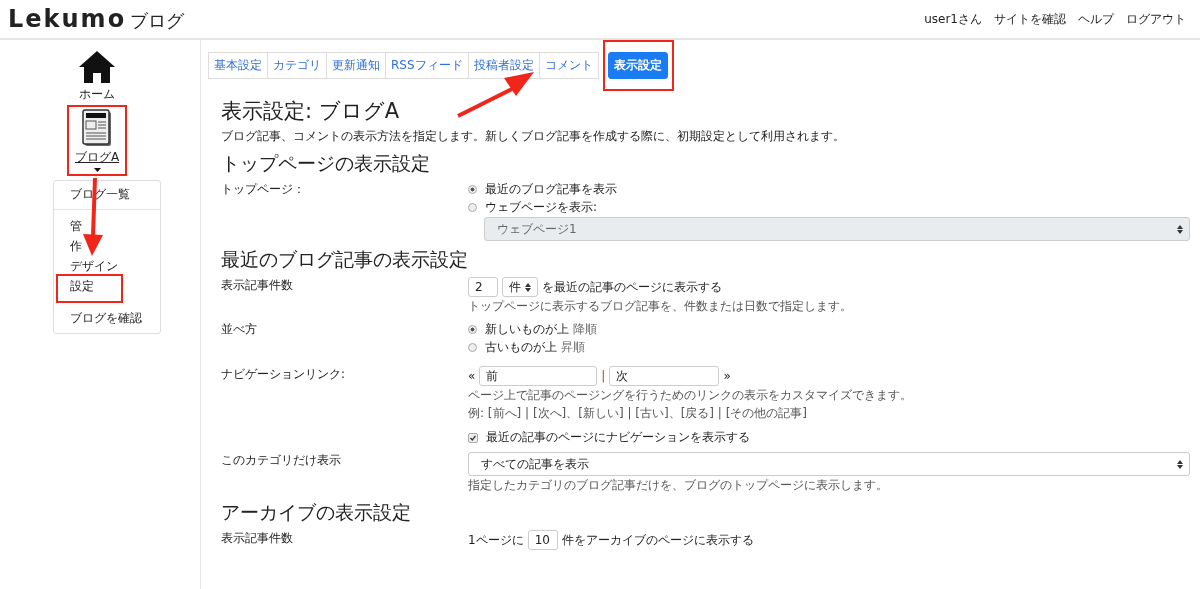 Image resolution: width=1200 pixels, height=589 pixels. What do you see at coordinates (281, 460) in the screenshot?
I see `field-label: このカテゴリだけ表示` at bounding box center [281, 460].